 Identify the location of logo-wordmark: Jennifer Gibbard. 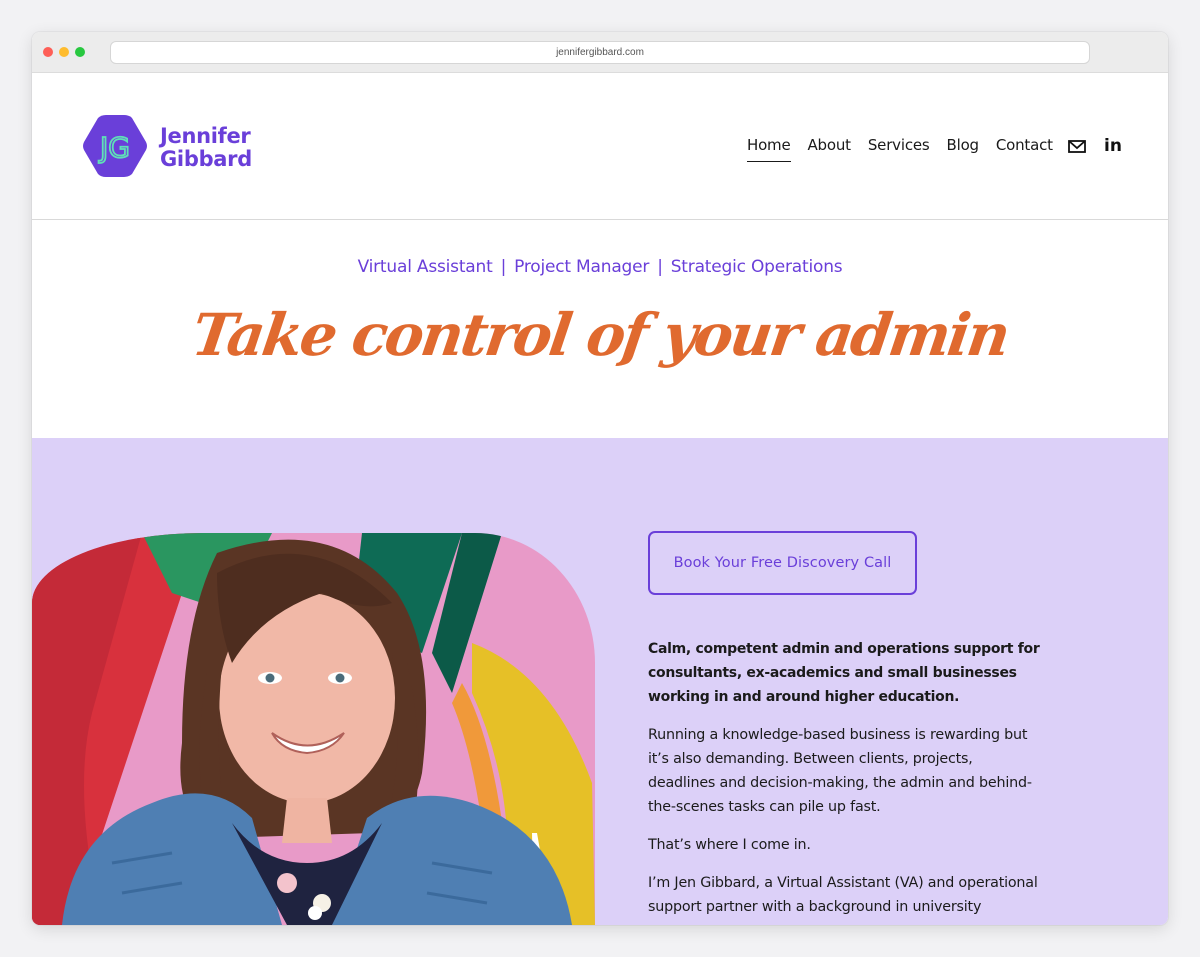
(206, 148).